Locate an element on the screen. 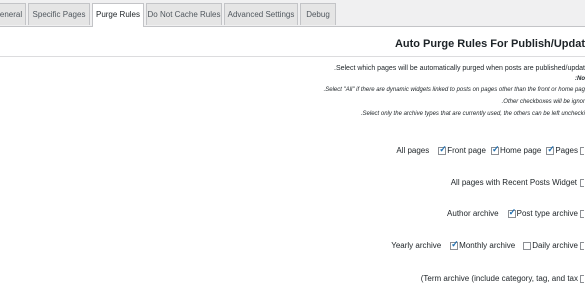 This screenshot has height=295, width=585. tab-do-not-cache-rules: Do Not Cache Rules is located at coordinates (184, 14).